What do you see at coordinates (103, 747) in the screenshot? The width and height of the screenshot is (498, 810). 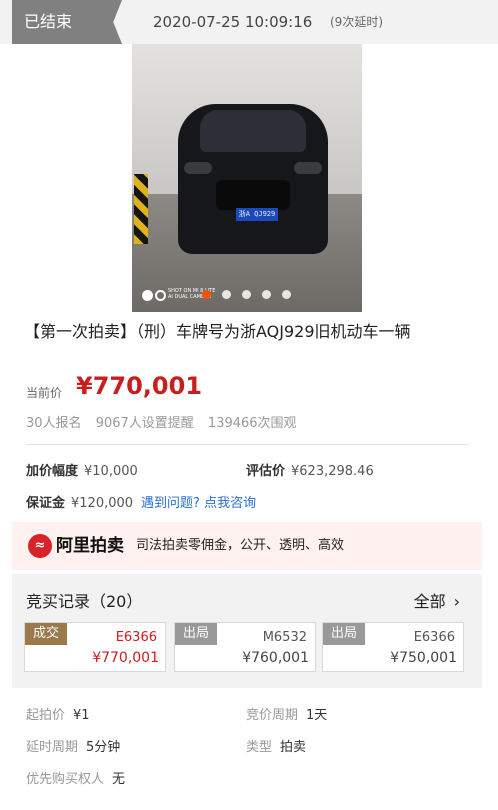 I see `delay-period-value: 5分钟` at bounding box center [103, 747].